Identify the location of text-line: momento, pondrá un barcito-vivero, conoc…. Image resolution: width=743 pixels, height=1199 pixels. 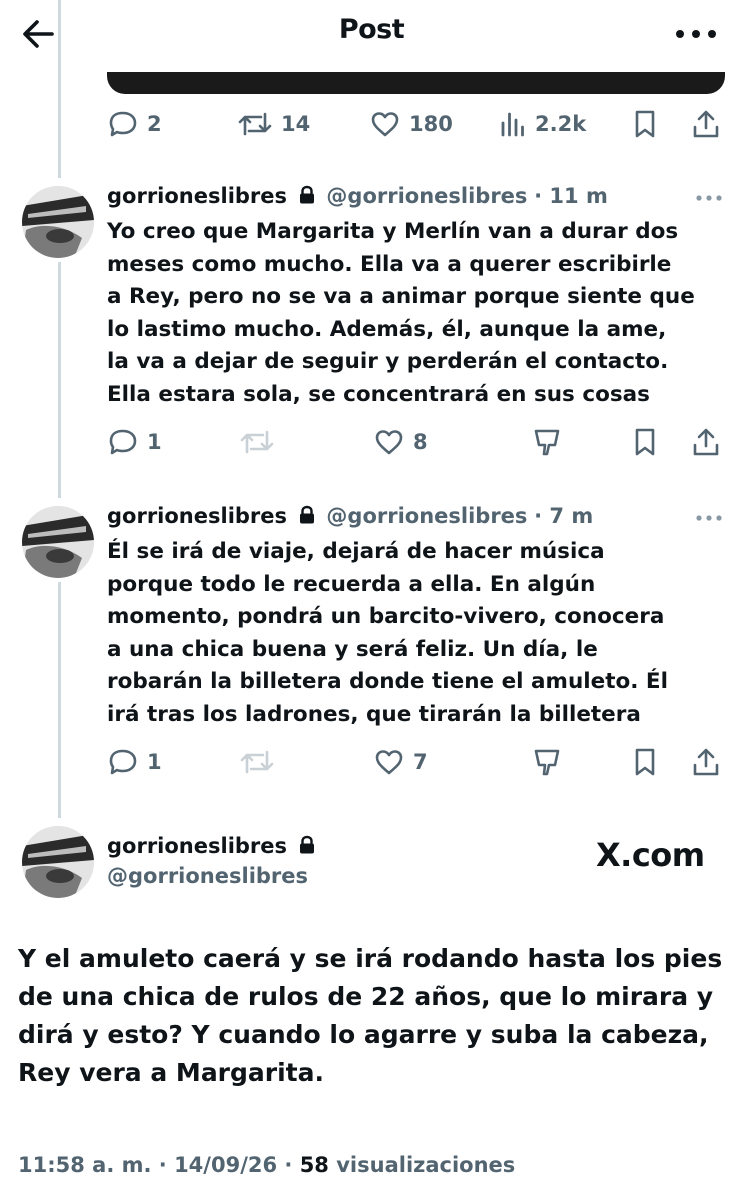
(386, 616).